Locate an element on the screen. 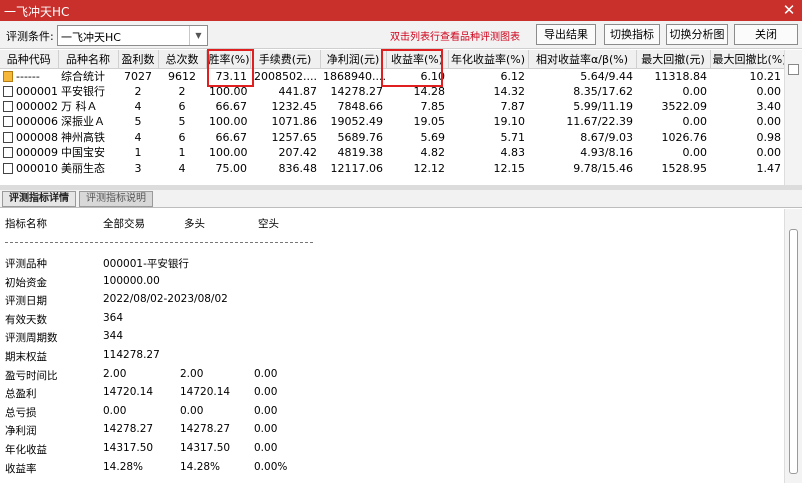  hint-text: 双击列表行查看品种评测图表 is located at coordinates (455, 37).